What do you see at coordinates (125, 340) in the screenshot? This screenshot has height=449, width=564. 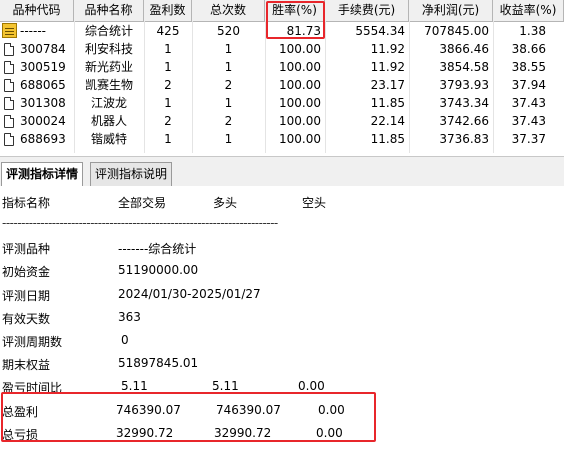 I see `periods-value: 0` at bounding box center [125, 340].